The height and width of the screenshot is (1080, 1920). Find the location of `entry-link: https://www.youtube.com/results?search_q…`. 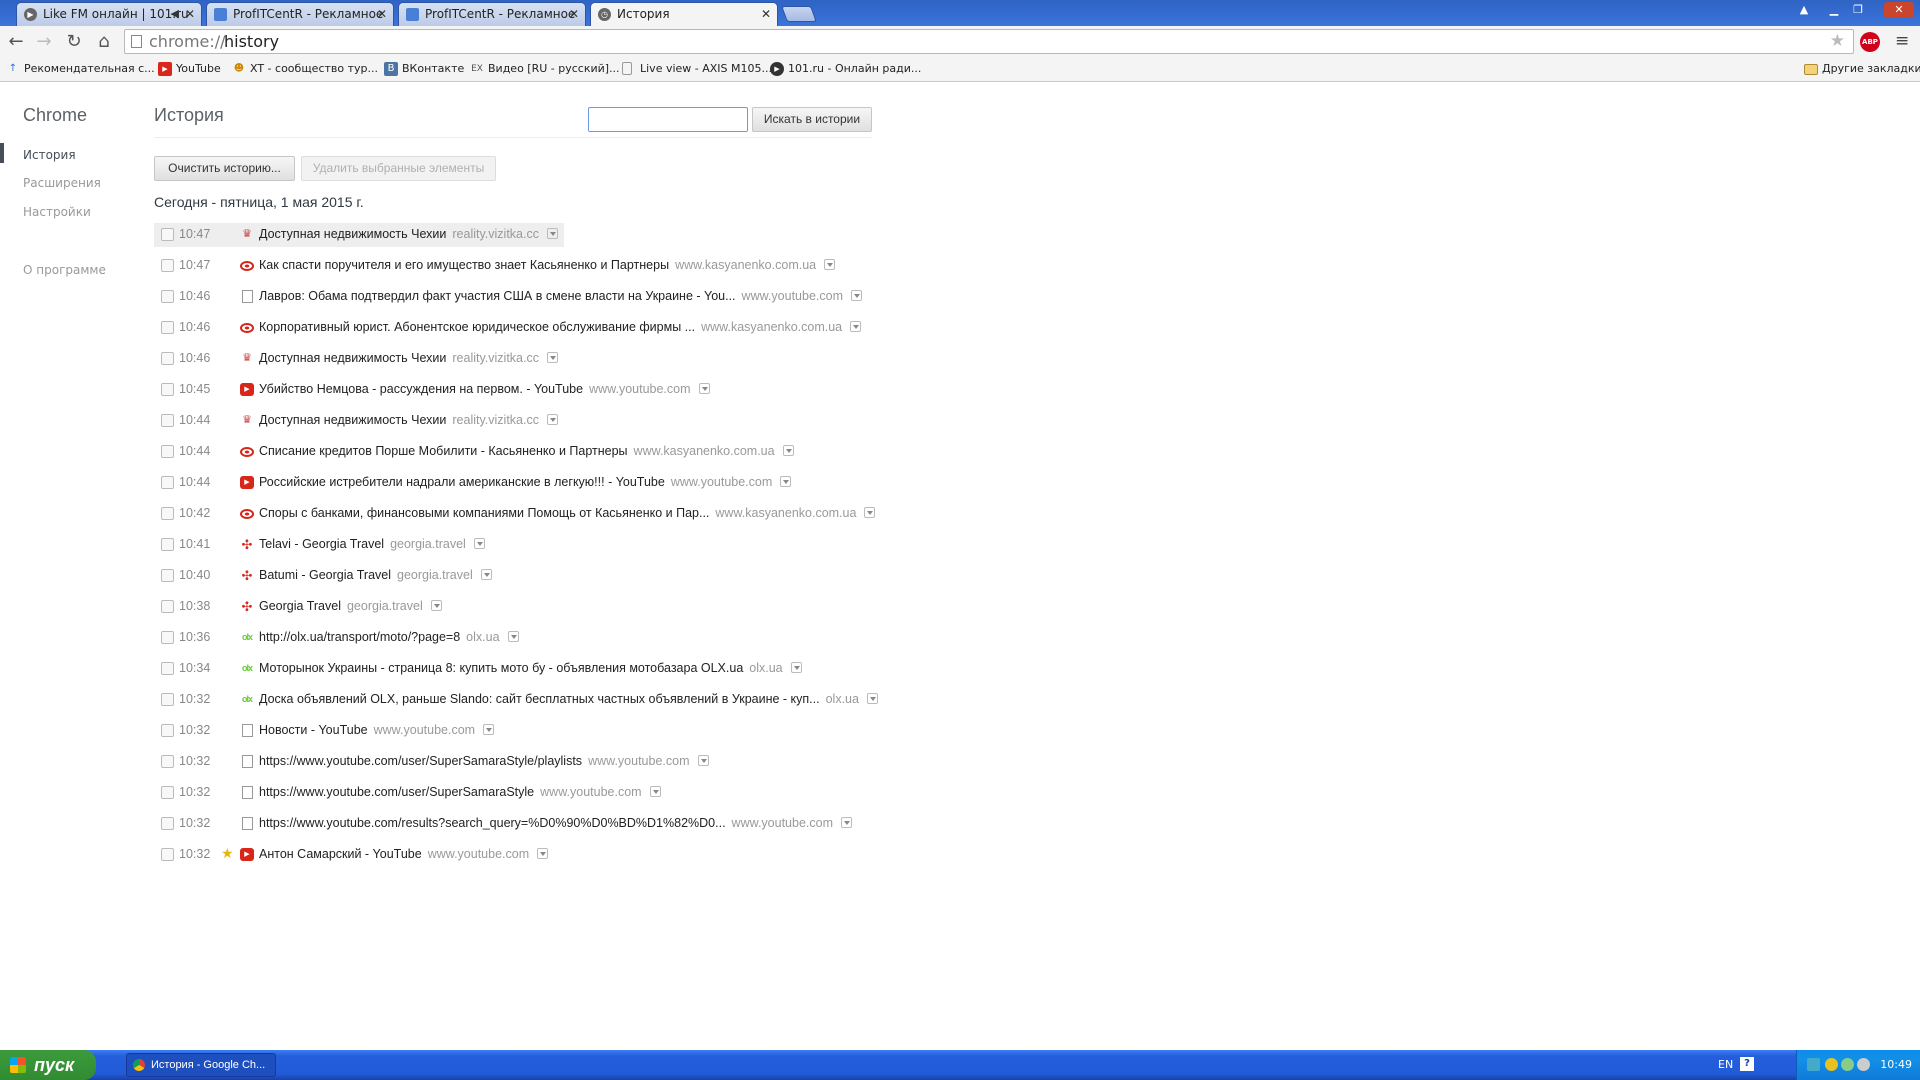

entry-link: https://www.youtube.com/results?search_q… is located at coordinates (555, 823).